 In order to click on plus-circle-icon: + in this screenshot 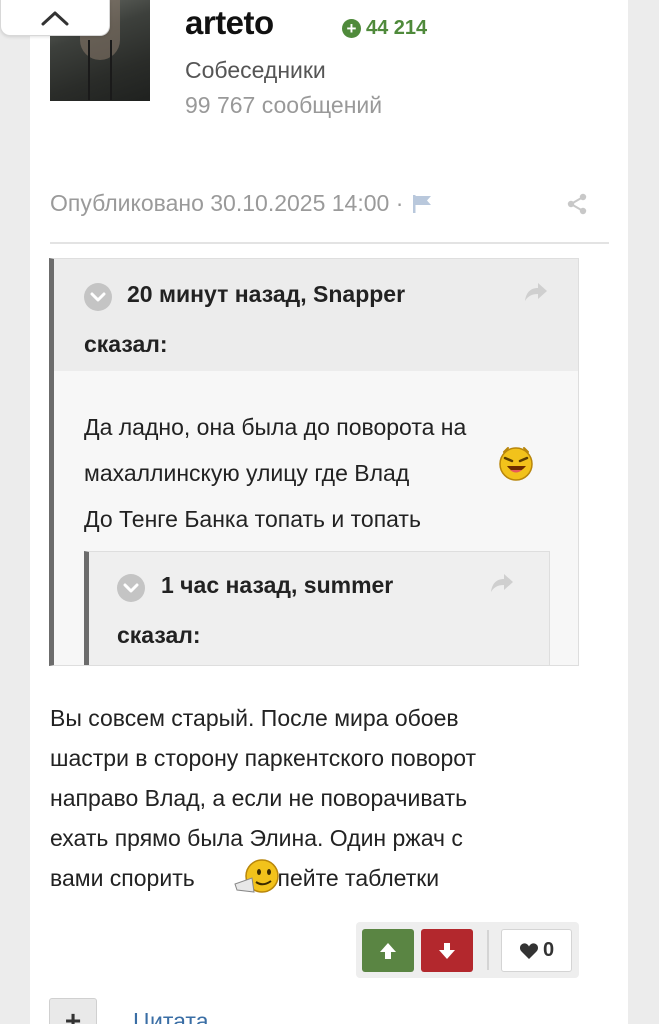, I will do `click(351, 28)`.